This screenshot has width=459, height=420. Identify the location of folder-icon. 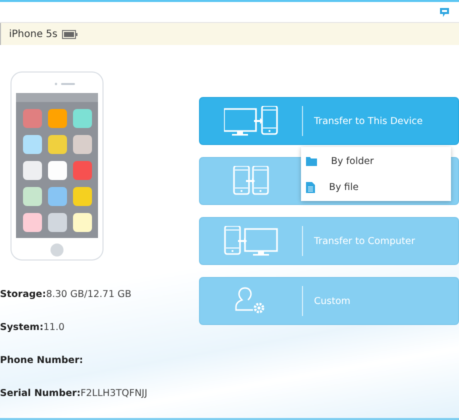
(311, 161).